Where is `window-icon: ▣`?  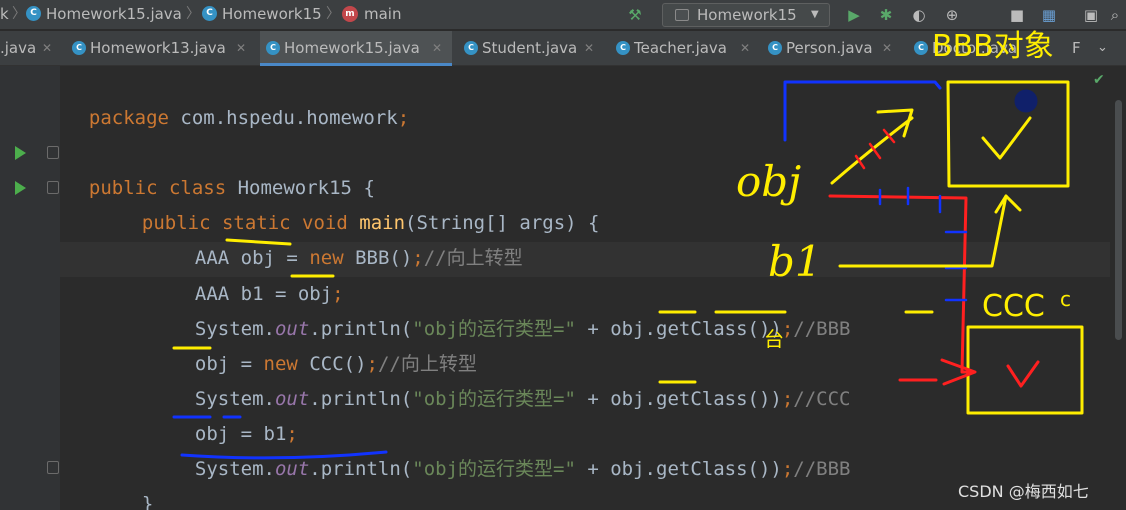
window-icon: ▣ is located at coordinates (1091, 15).